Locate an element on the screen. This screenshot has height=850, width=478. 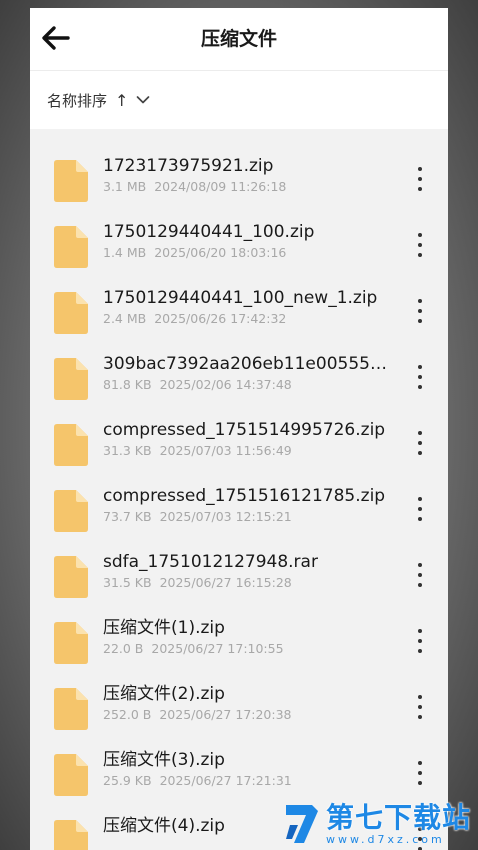
sort-direction-icon: ↑ is located at coordinates (121, 100).